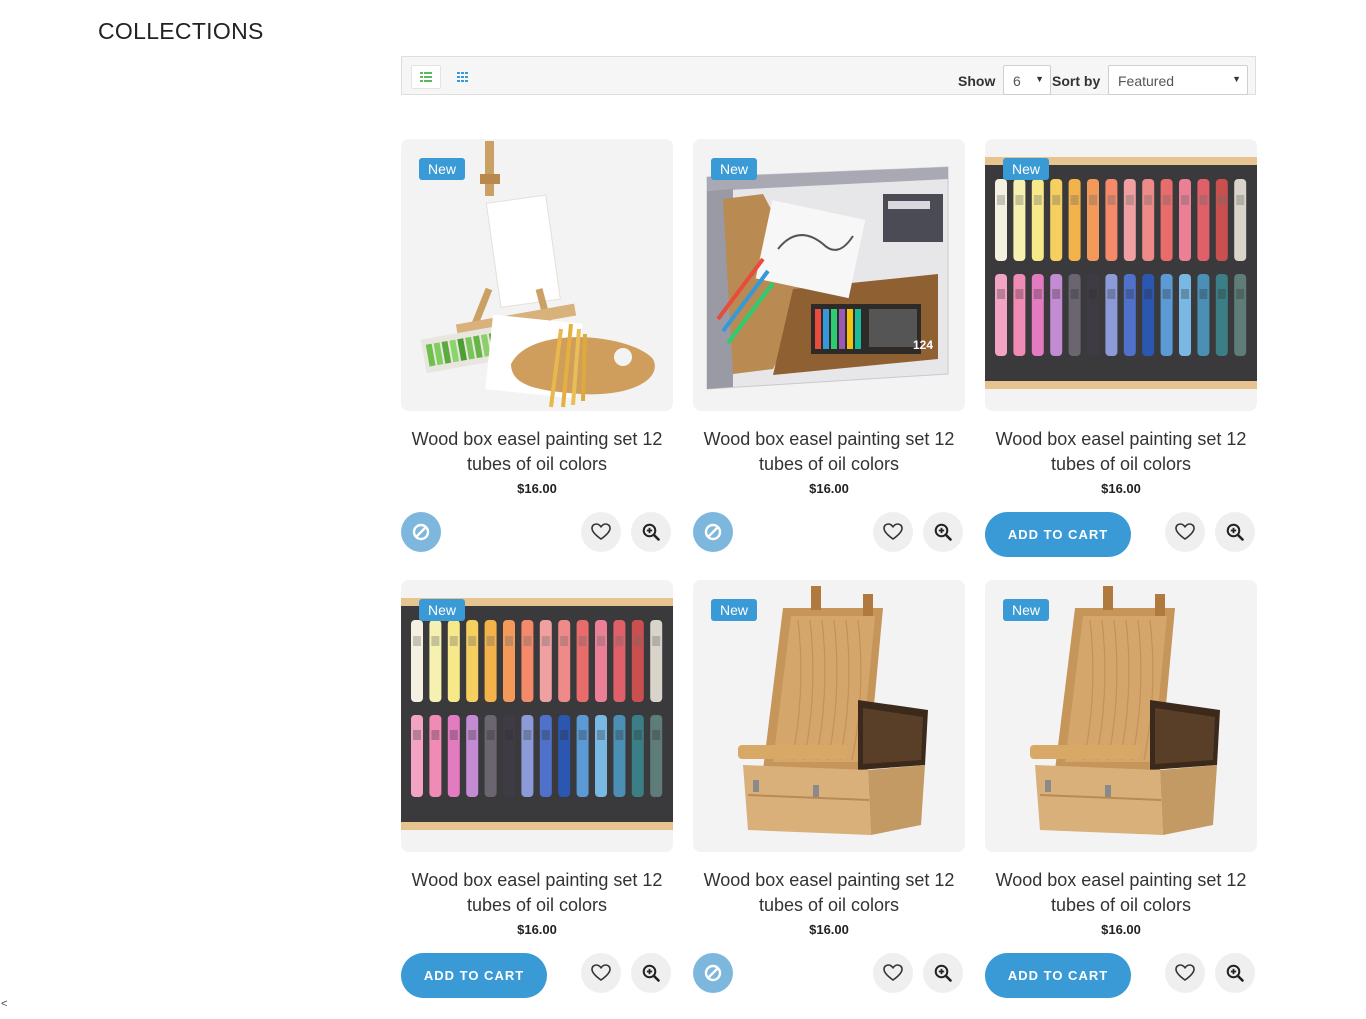 The height and width of the screenshot is (1019, 1366). What do you see at coordinates (1017, 81) in the screenshot?
I see `show-select-value: 6` at bounding box center [1017, 81].